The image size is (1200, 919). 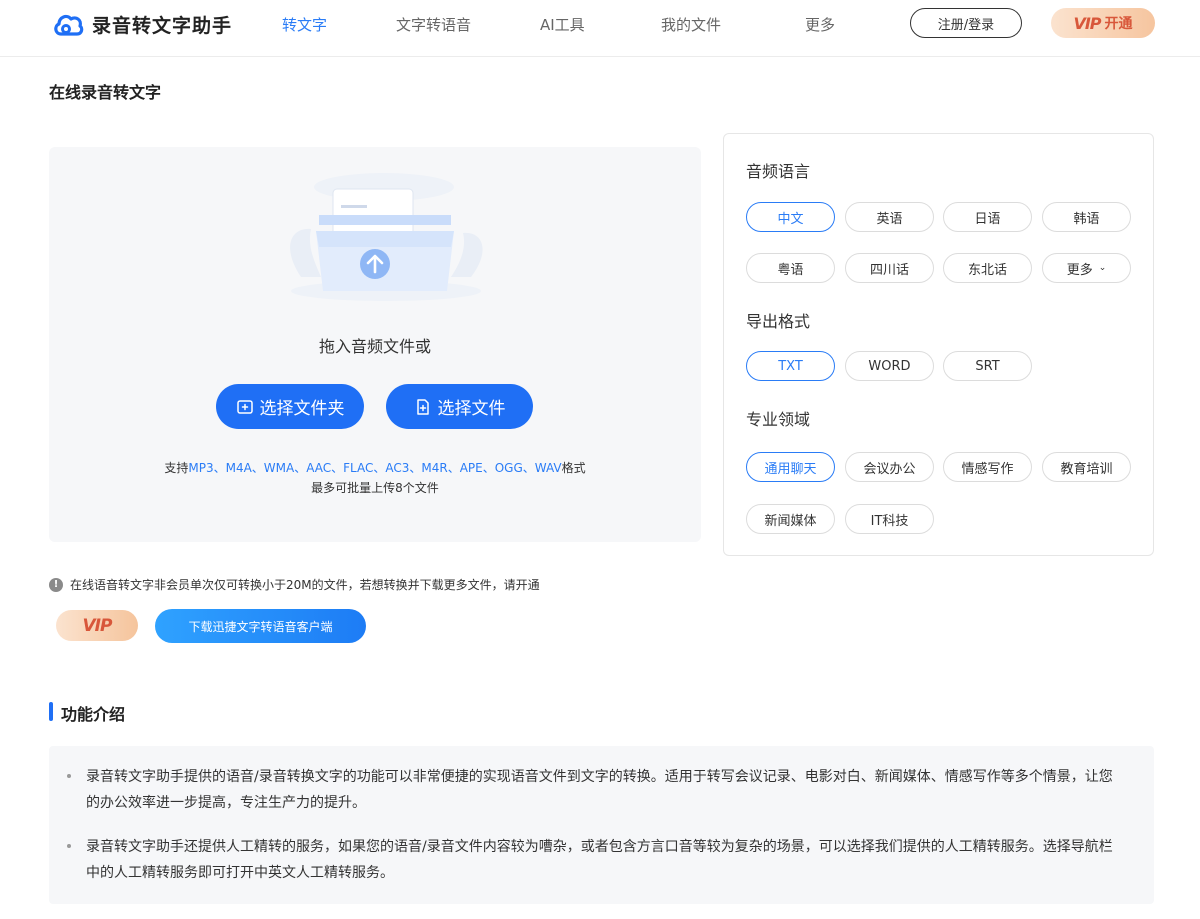 What do you see at coordinates (987, 366) in the screenshot?
I see `format-chip-srt: SRT` at bounding box center [987, 366].